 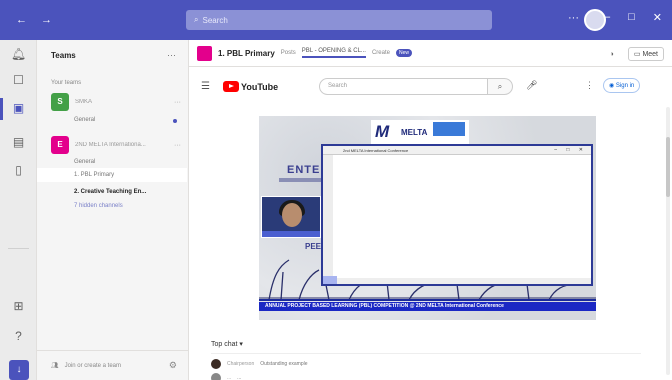 What do you see at coordinates (668, 167) in the screenshot?
I see `scroll-thumb` at bounding box center [668, 167].